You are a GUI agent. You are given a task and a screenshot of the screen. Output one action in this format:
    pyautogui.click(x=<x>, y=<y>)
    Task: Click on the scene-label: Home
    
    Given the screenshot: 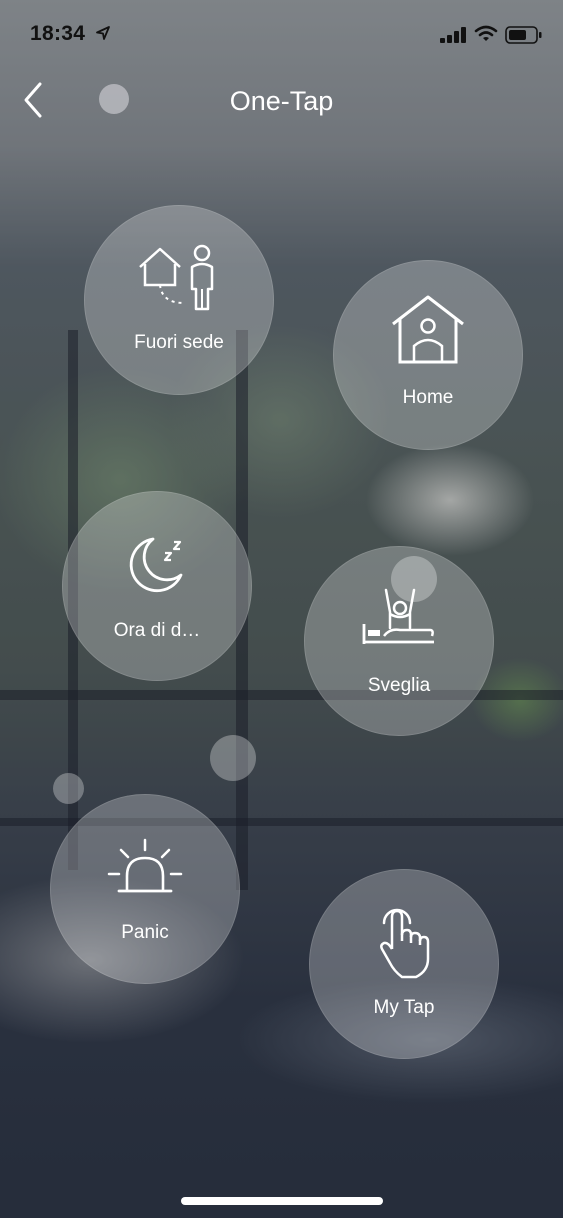 What is the action you would take?
    pyautogui.click(x=428, y=397)
    